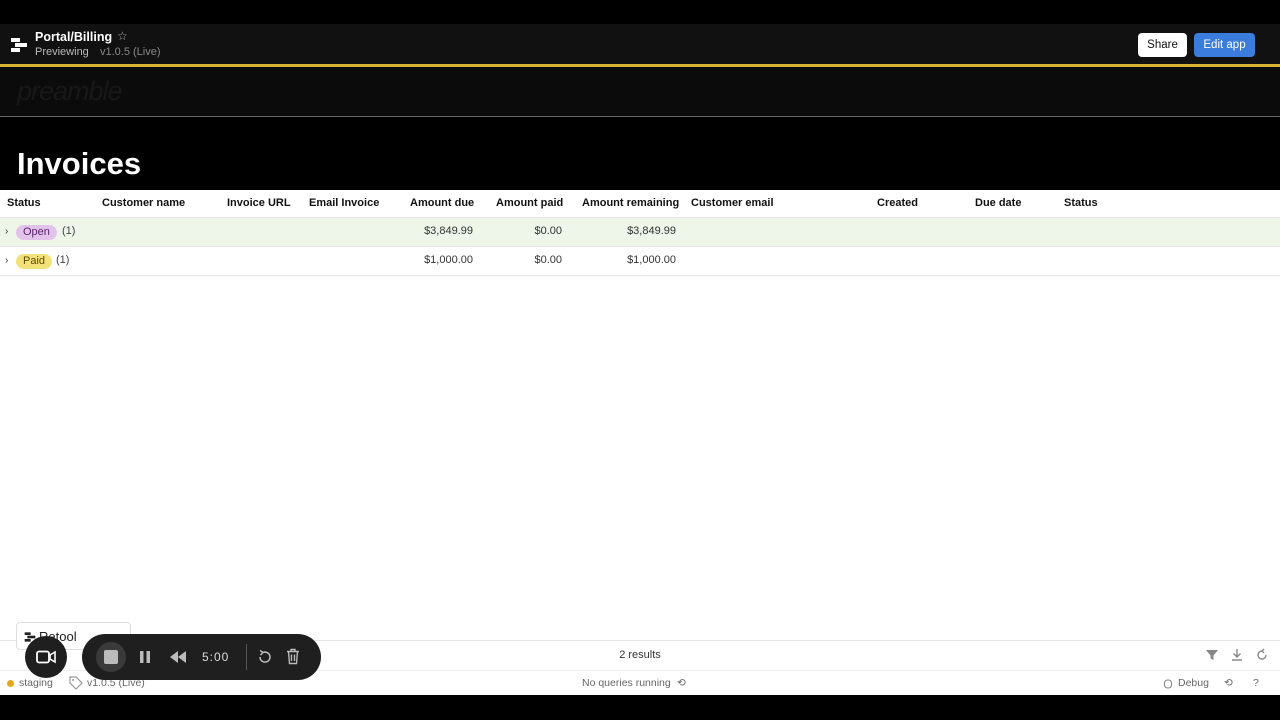 This screenshot has width=1280, height=720. I want to click on status-badge: Paid, so click(34, 261).